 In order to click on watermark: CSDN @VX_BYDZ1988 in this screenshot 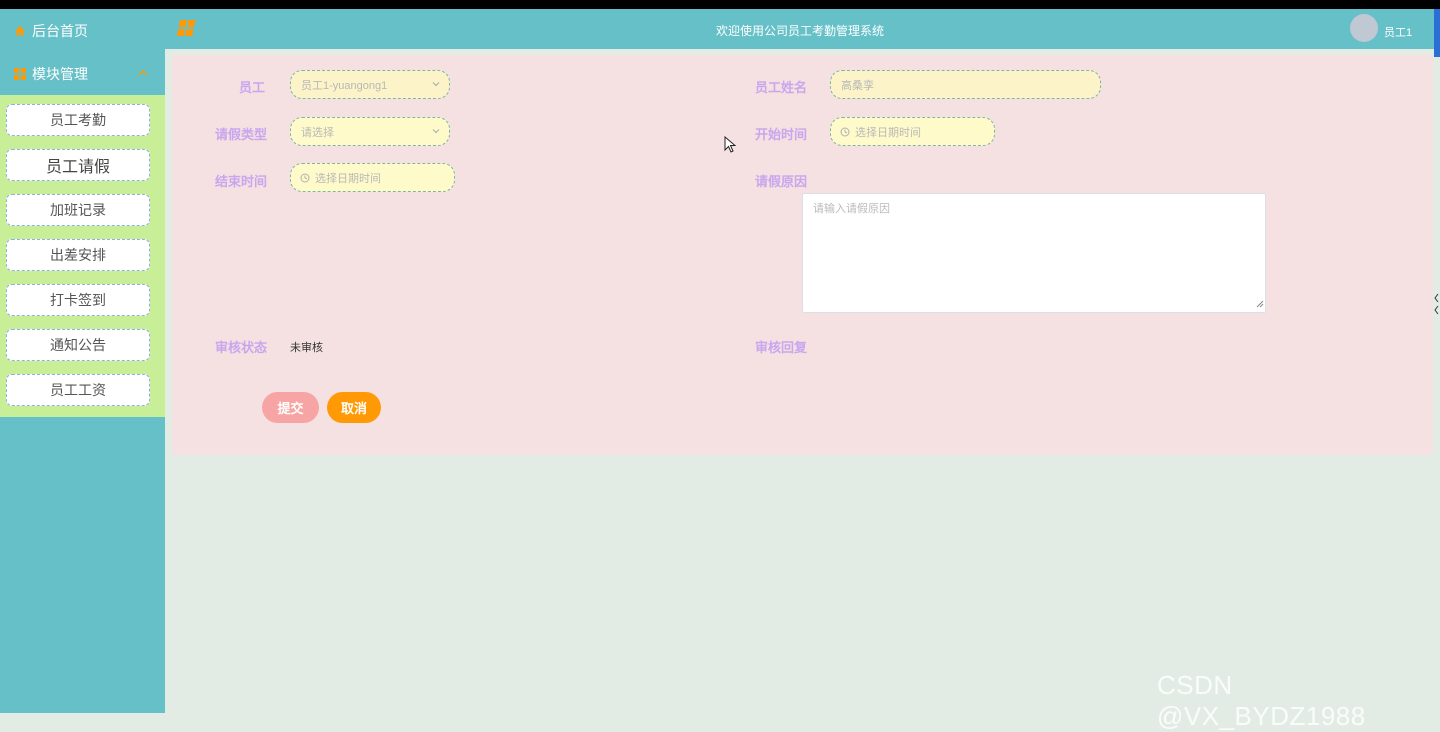, I will do `click(1261, 700)`.